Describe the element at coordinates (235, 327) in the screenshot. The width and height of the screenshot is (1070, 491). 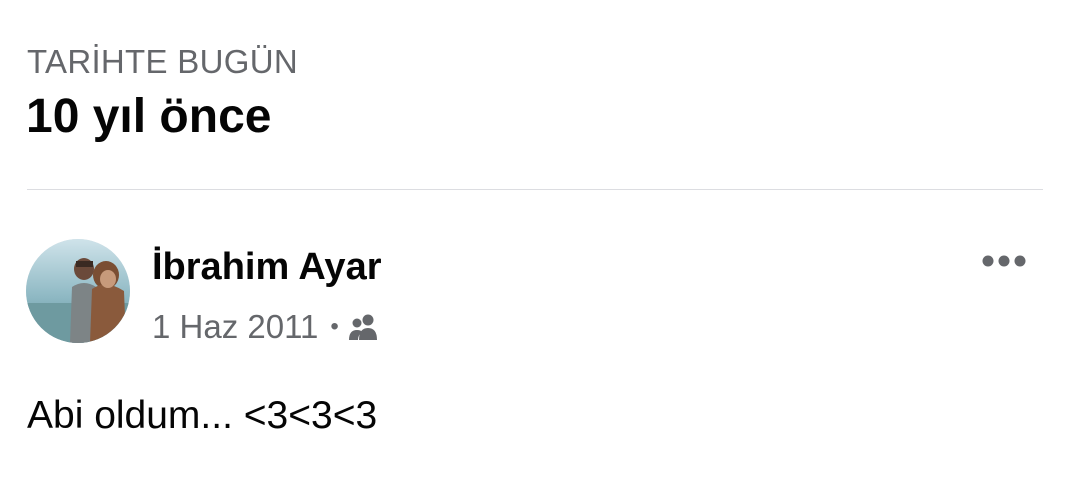
I see `post-date: 1 Haz 2011` at that location.